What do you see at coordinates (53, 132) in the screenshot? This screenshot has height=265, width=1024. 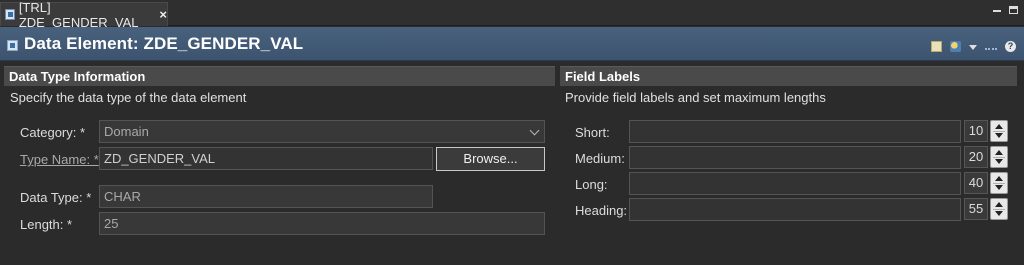 I see `category-label: Category: *` at bounding box center [53, 132].